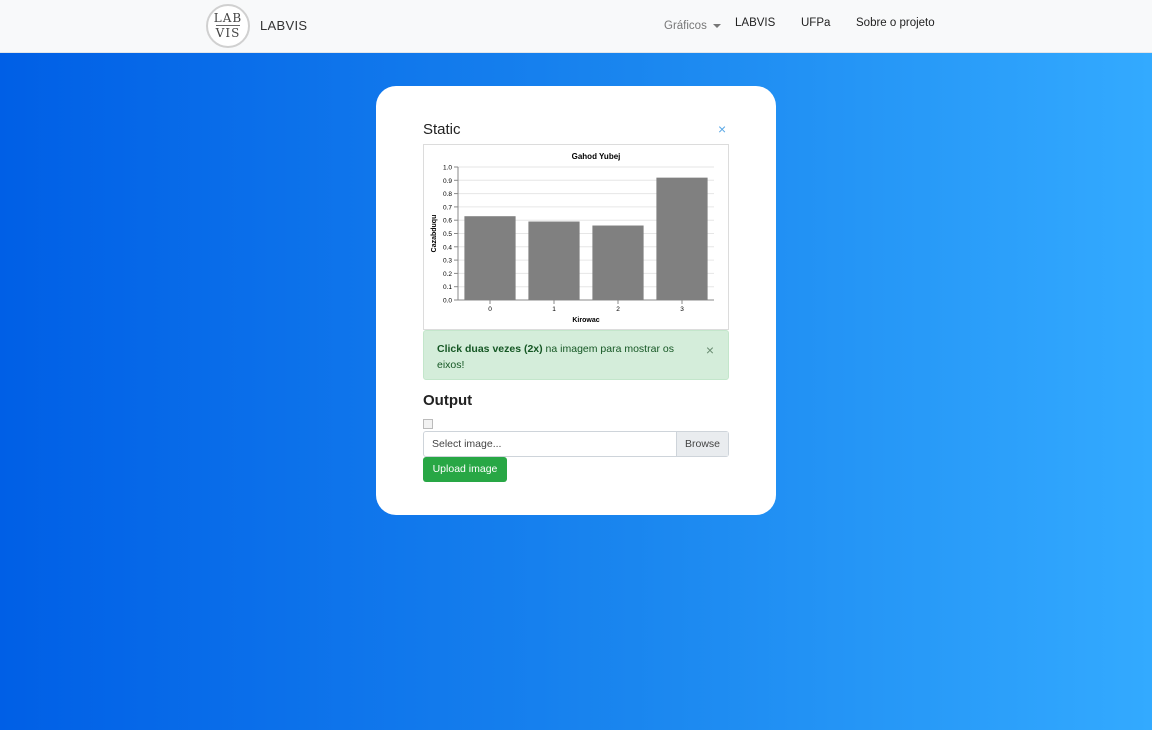  What do you see at coordinates (490, 349) in the screenshot?
I see `alert-bold-text: Click duas vezes (2x)` at bounding box center [490, 349].